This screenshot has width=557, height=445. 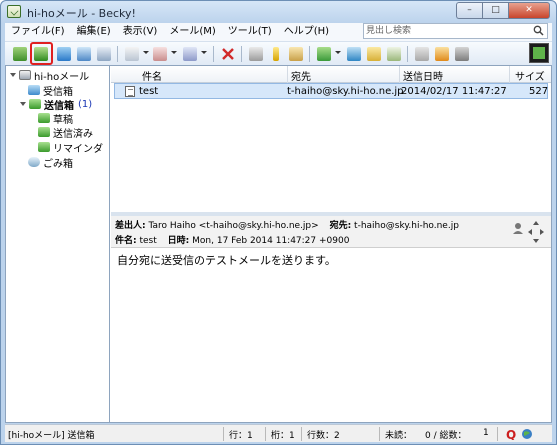 What do you see at coordinates (406, 226) in the screenshot?
I see `to-value: t-haiho@sky.hi-ho.ne.jp` at bounding box center [406, 226].